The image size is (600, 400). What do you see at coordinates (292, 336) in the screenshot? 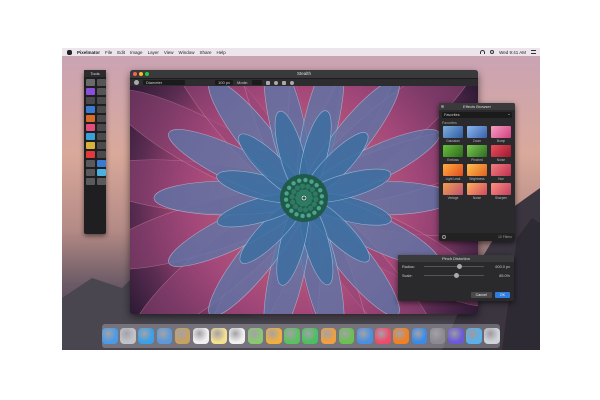
I see `messages-icon` at bounding box center [292, 336].